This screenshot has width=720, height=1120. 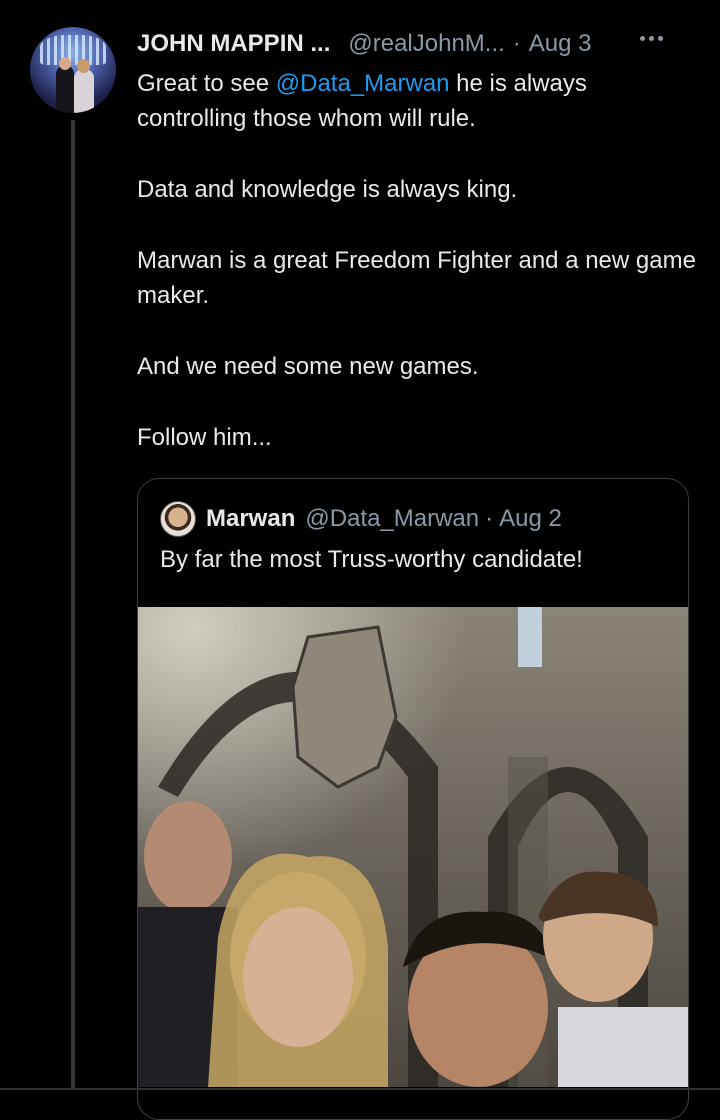 I want to click on quoted-tweet-header: Marwan @Data_Marwan · Aug 2, so click(x=361, y=519).